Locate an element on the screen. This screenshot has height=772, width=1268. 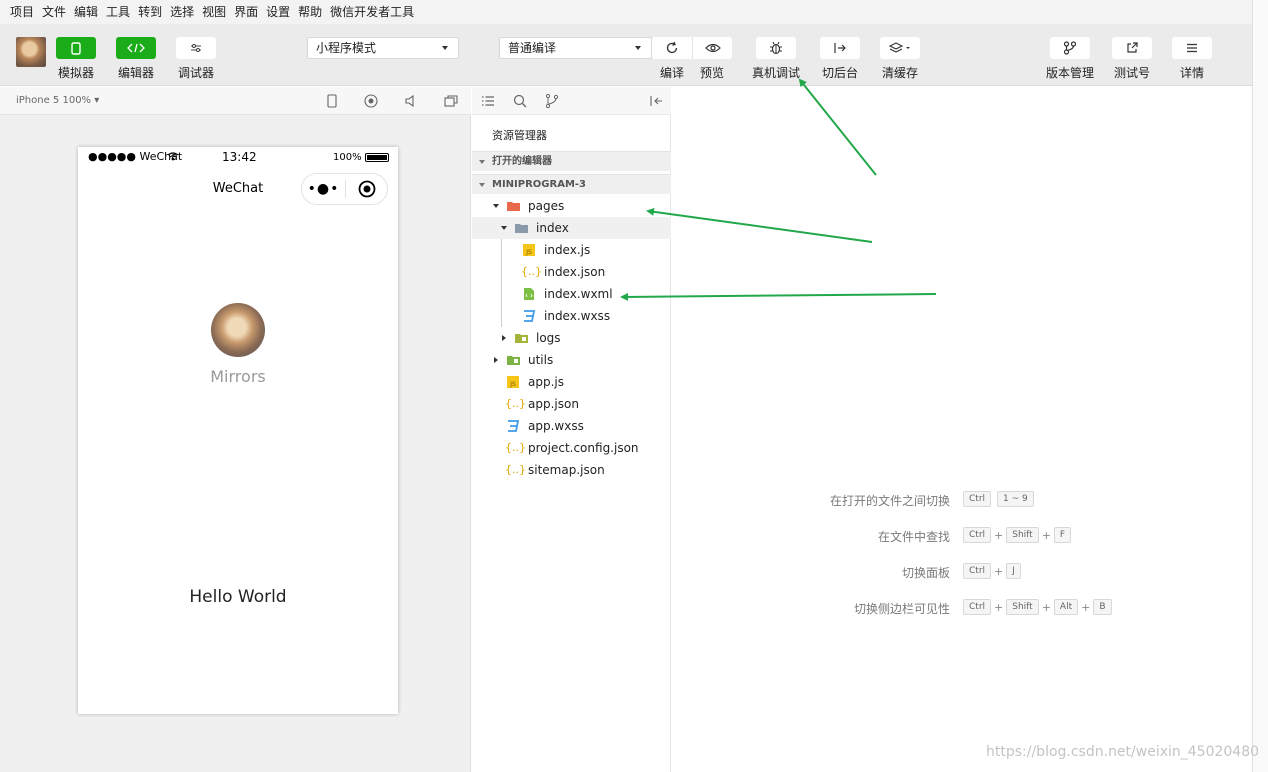
tree-file-index-json: {..} index.json is located at coordinates (571, 272).